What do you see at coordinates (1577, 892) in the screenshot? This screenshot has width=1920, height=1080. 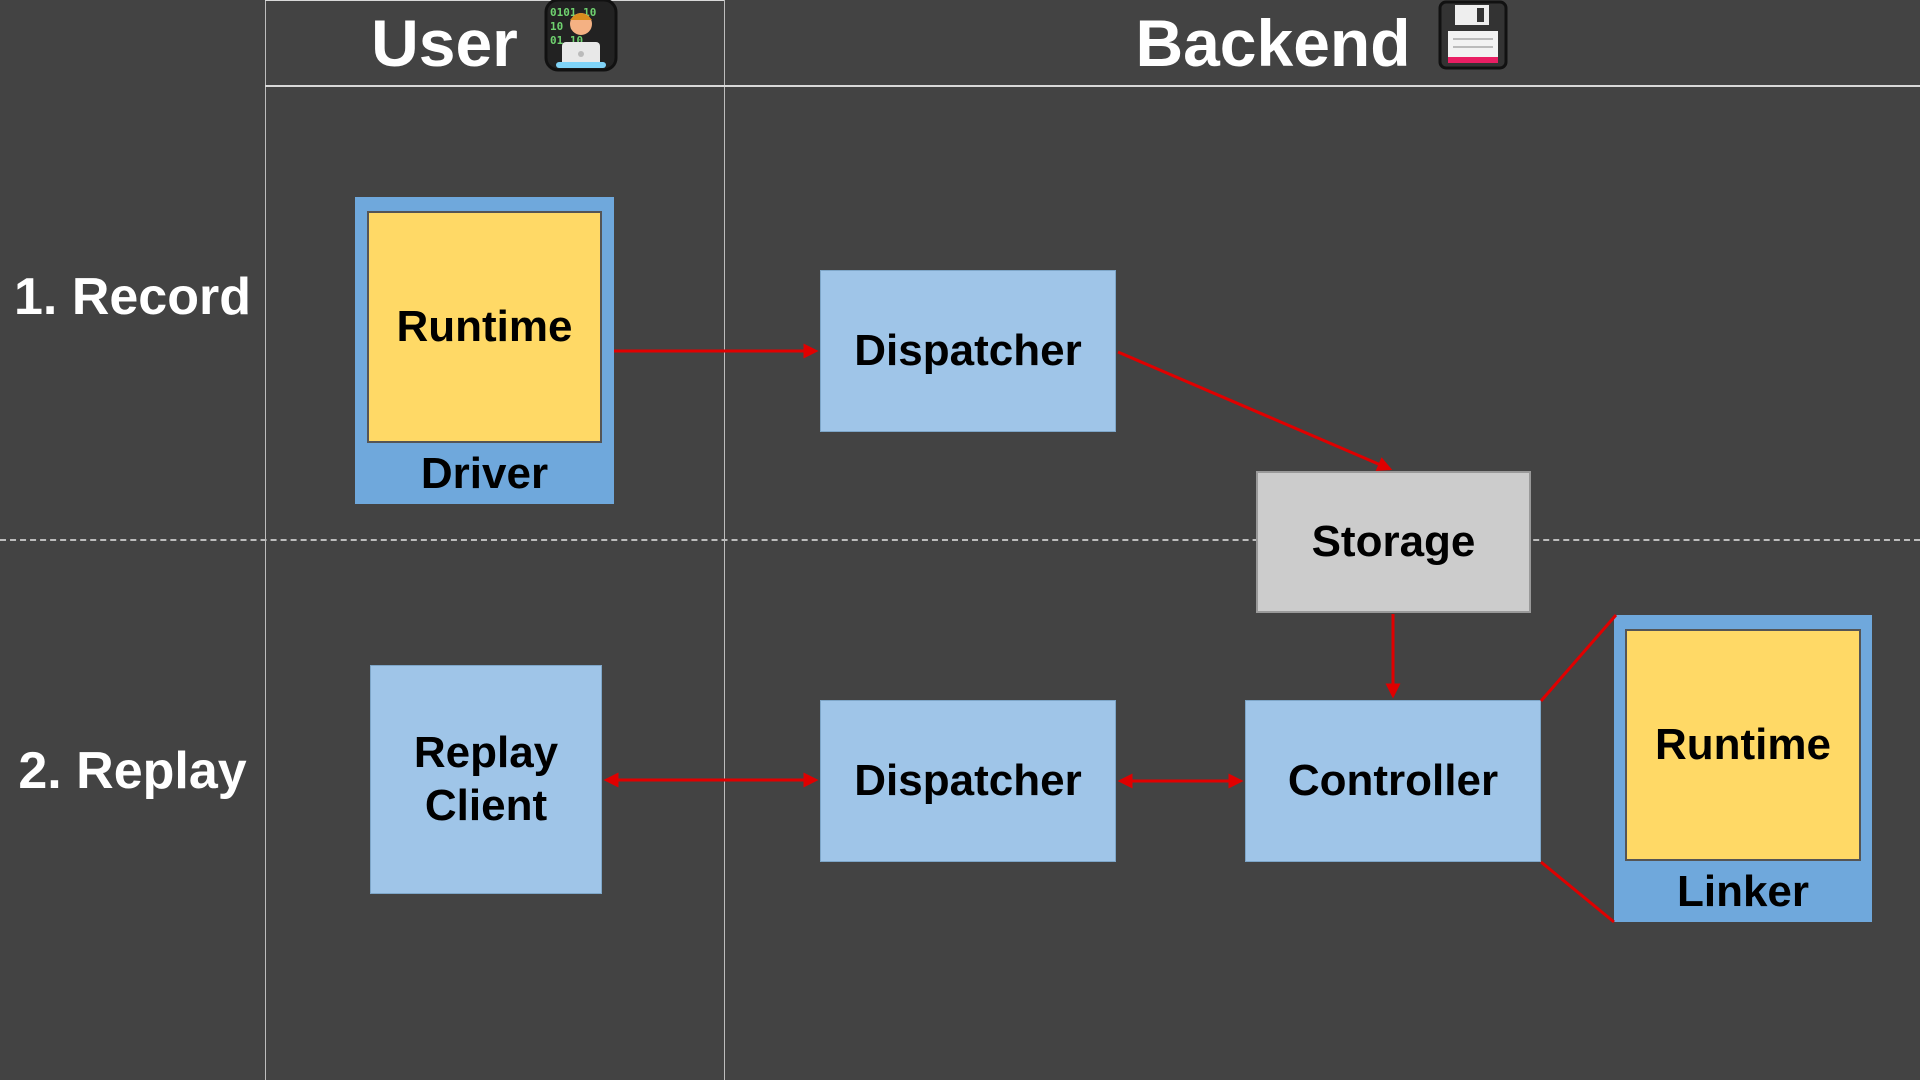 I see `linker-zoom-line-bottom` at bounding box center [1577, 892].